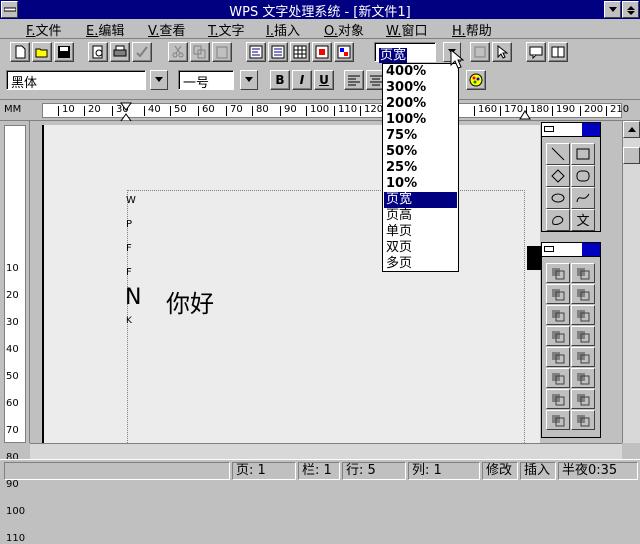 The height and width of the screenshot is (544, 640). What do you see at coordinates (190, 301) in the screenshot?
I see `body-text: 你好` at bounding box center [190, 301].